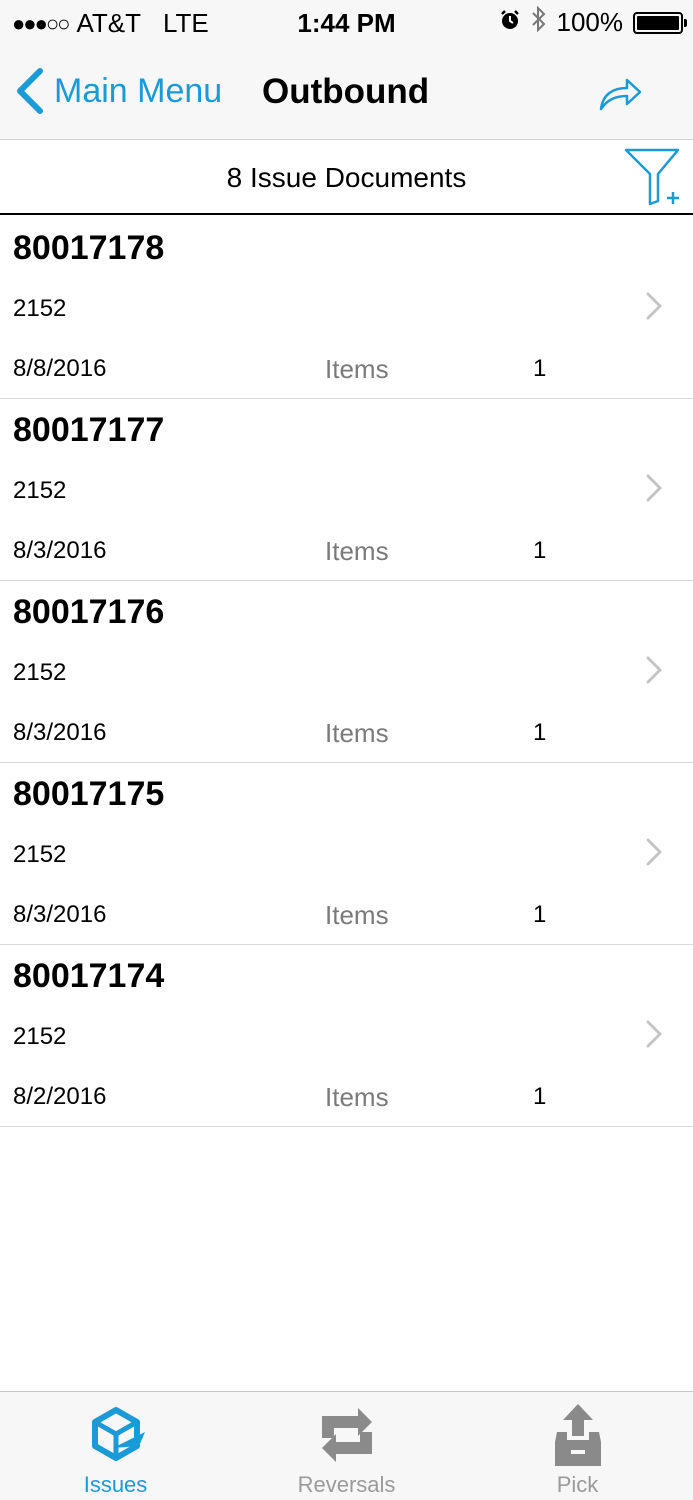 The height and width of the screenshot is (1500, 693). What do you see at coordinates (89, 976) in the screenshot?
I see `document-number: 80017174` at bounding box center [89, 976].